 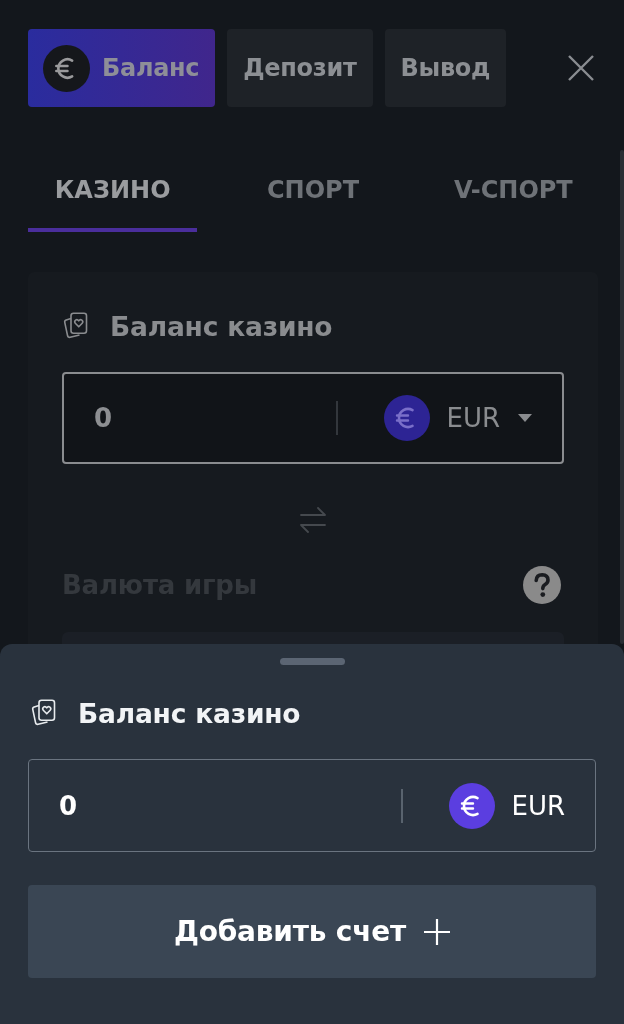 What do you see at coordinates (445, 68) in the screenshot?
I see `top-tab: Вывод` at bounding box center [445, 68].